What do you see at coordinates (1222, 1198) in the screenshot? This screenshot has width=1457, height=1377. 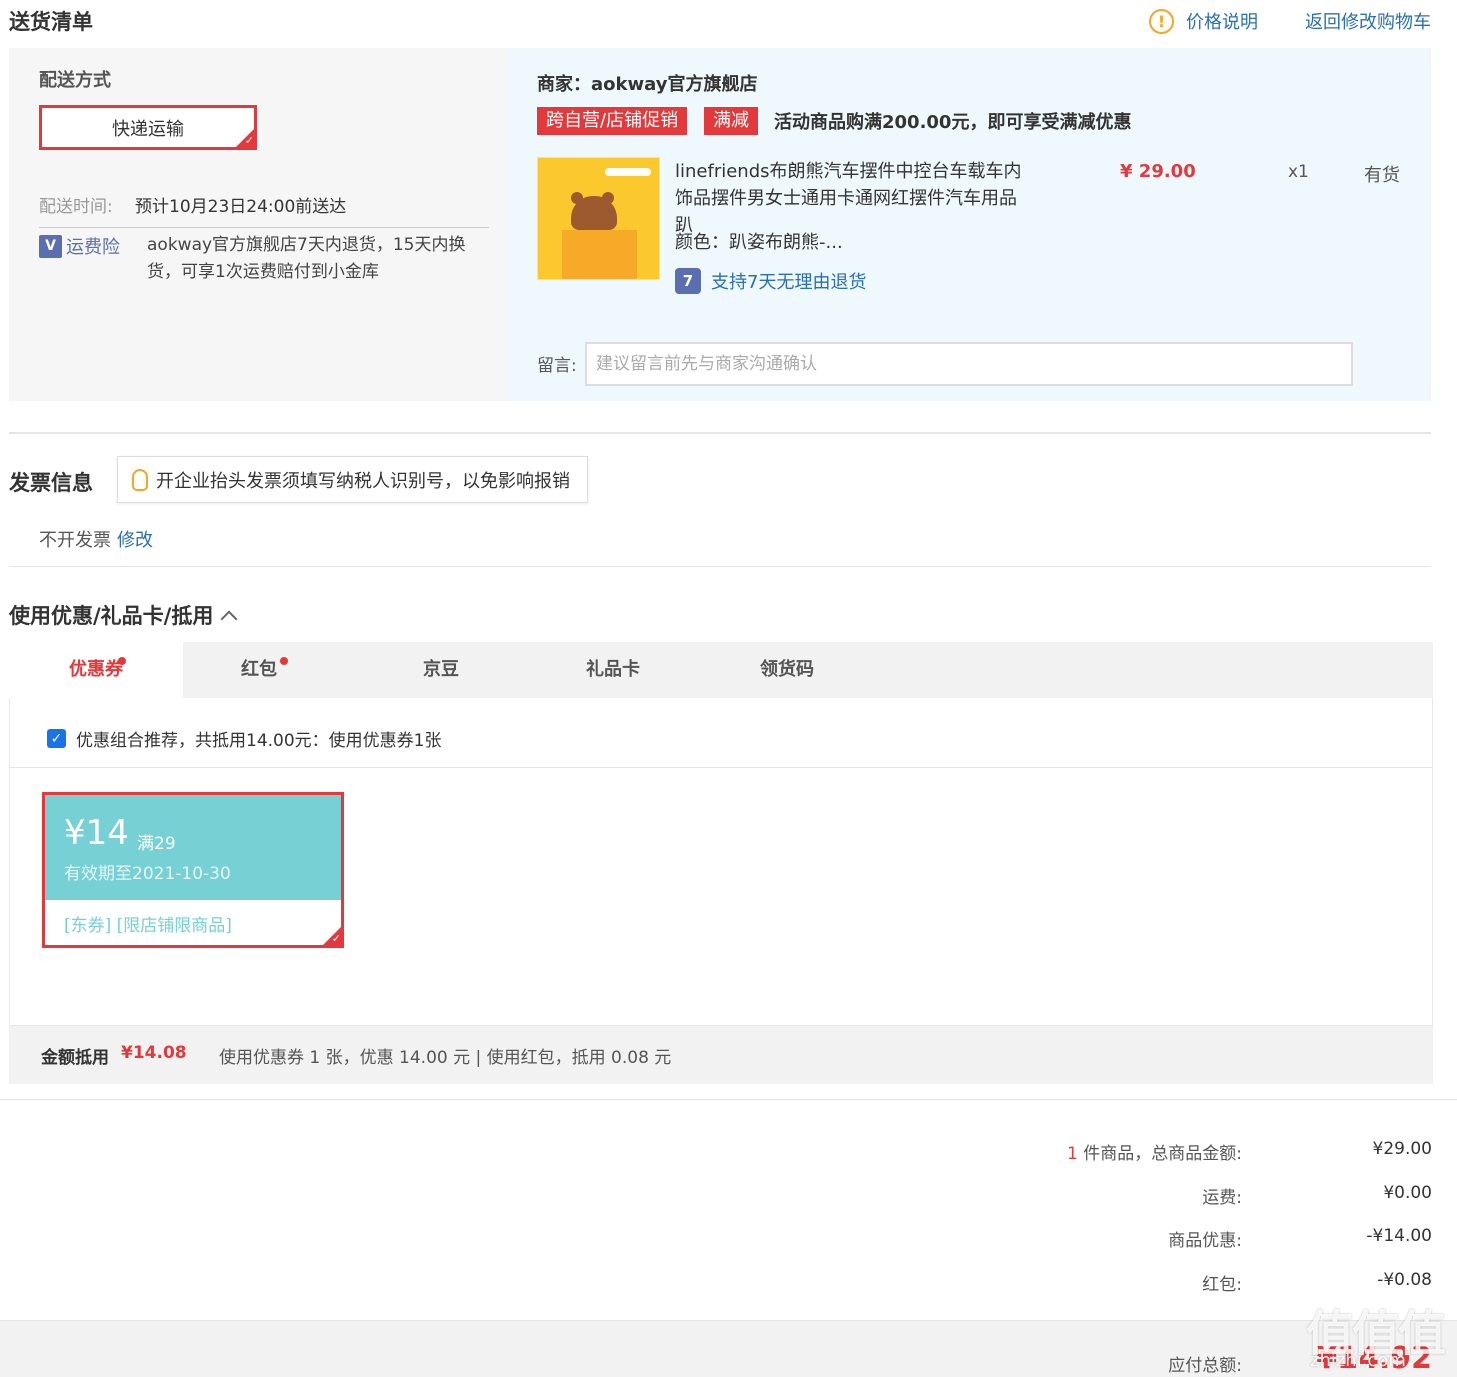 I see `shipping-fee-label: 运费:` at bounding box center [1222, 1198].